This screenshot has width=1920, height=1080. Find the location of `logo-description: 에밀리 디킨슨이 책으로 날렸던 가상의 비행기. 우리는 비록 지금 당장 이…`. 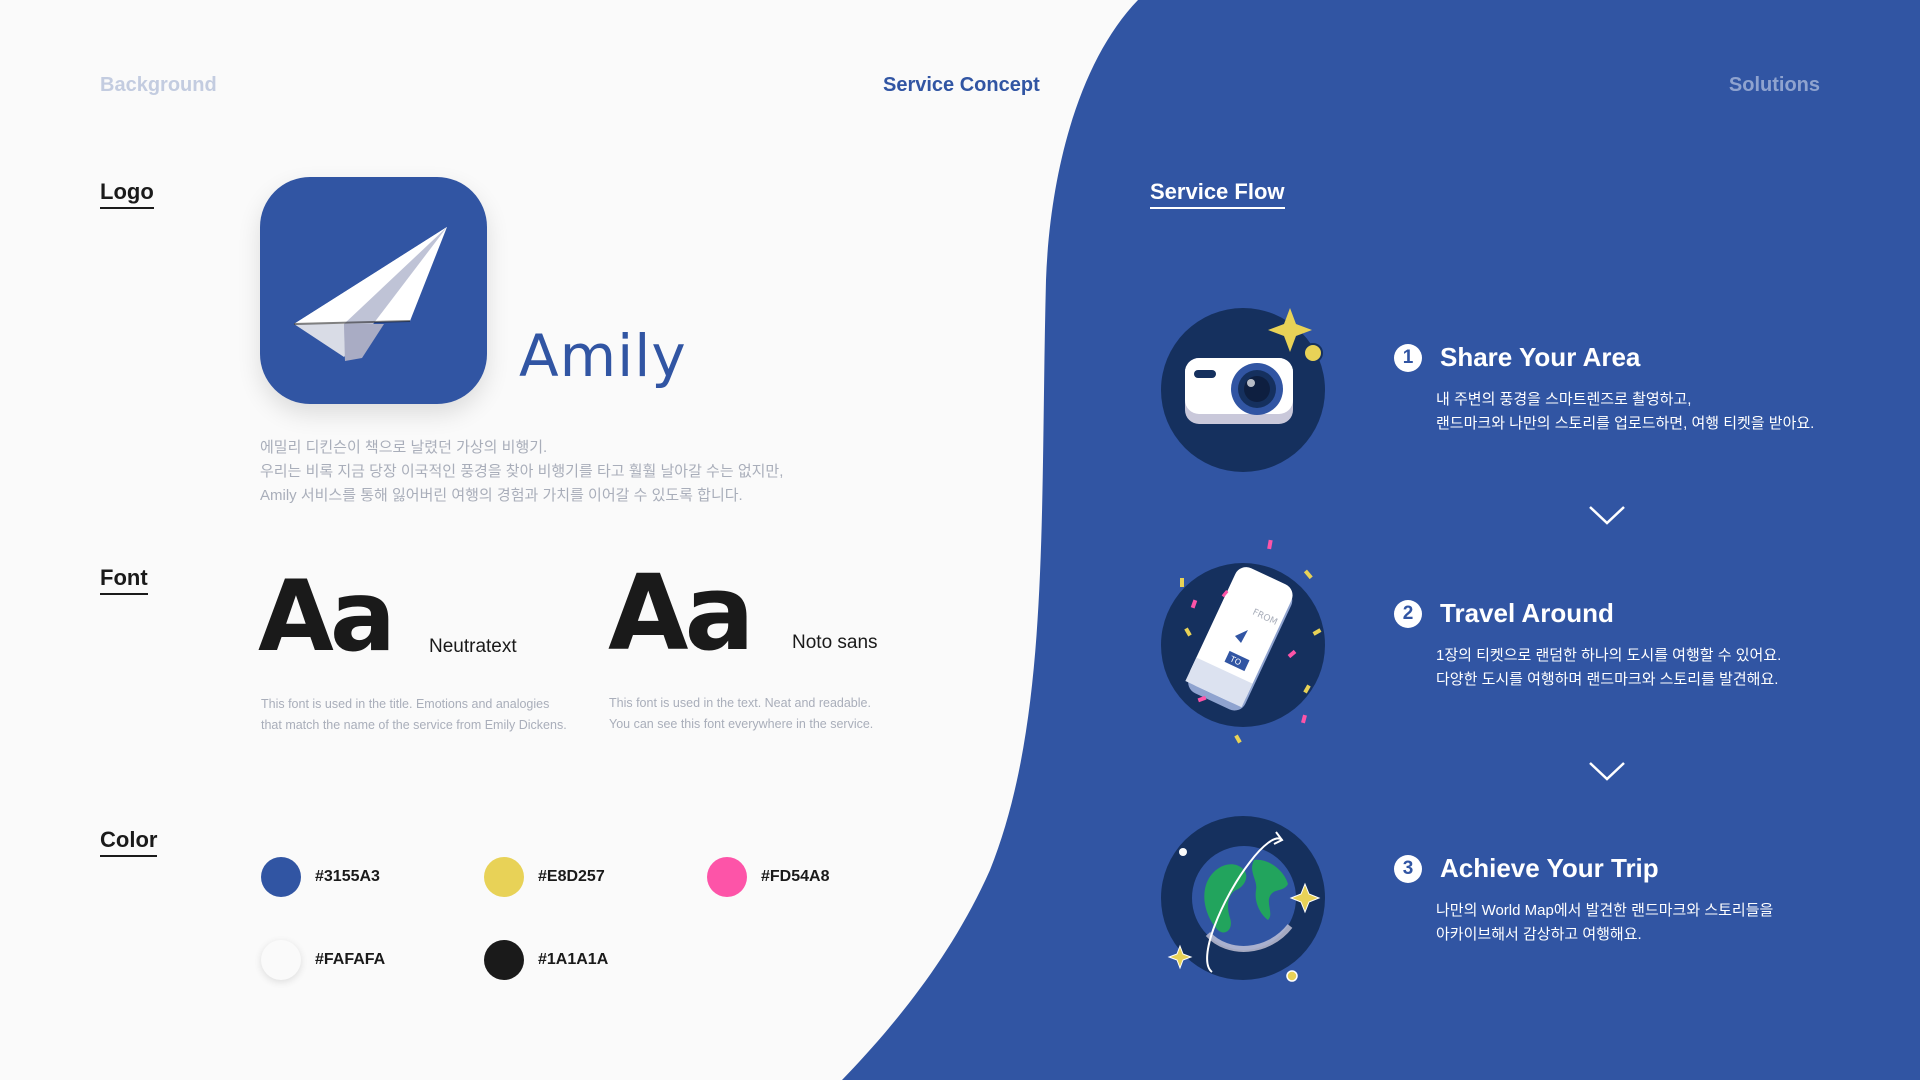

logo-description: 에밀리 디킨슨이 책으로 날렸던 가상의 비행기. 우리는 비록 지금 당장 이… is located at coordinates (521, 472).